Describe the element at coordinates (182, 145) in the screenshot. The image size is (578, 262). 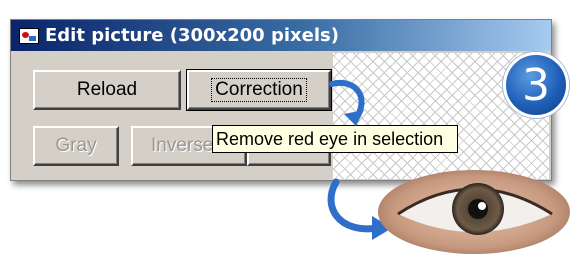
I see `inverse-button-label: Inverse` at that location.